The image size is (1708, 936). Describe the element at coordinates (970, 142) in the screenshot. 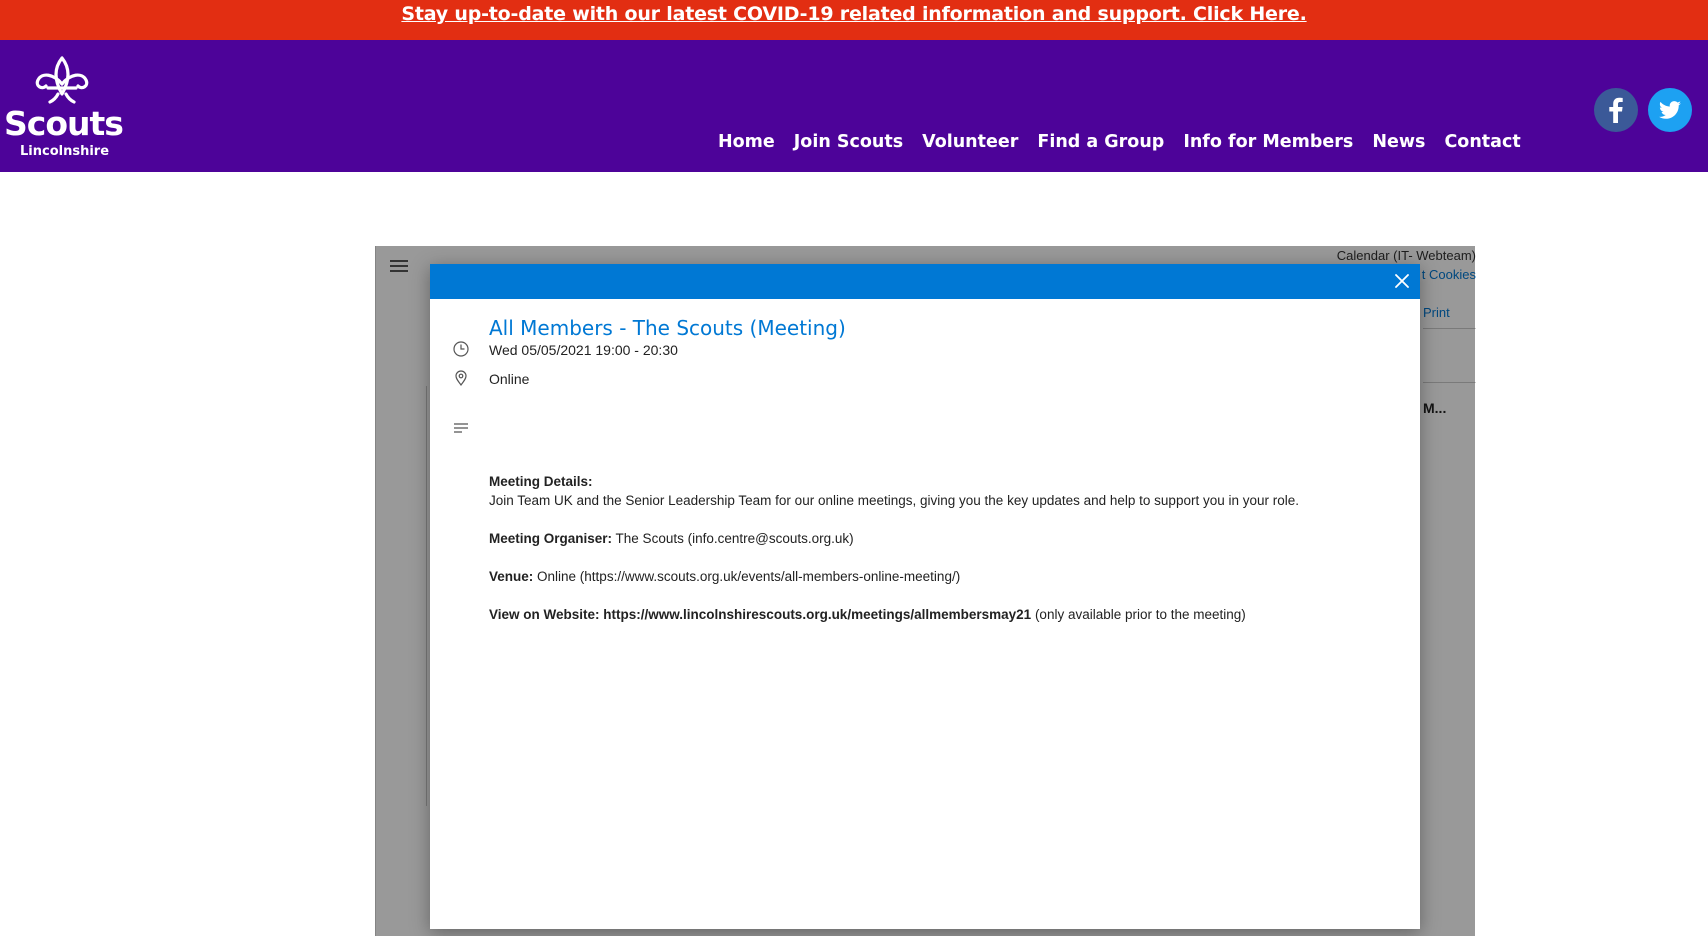

I see `nav-volunteer: Volunteer` at that location.